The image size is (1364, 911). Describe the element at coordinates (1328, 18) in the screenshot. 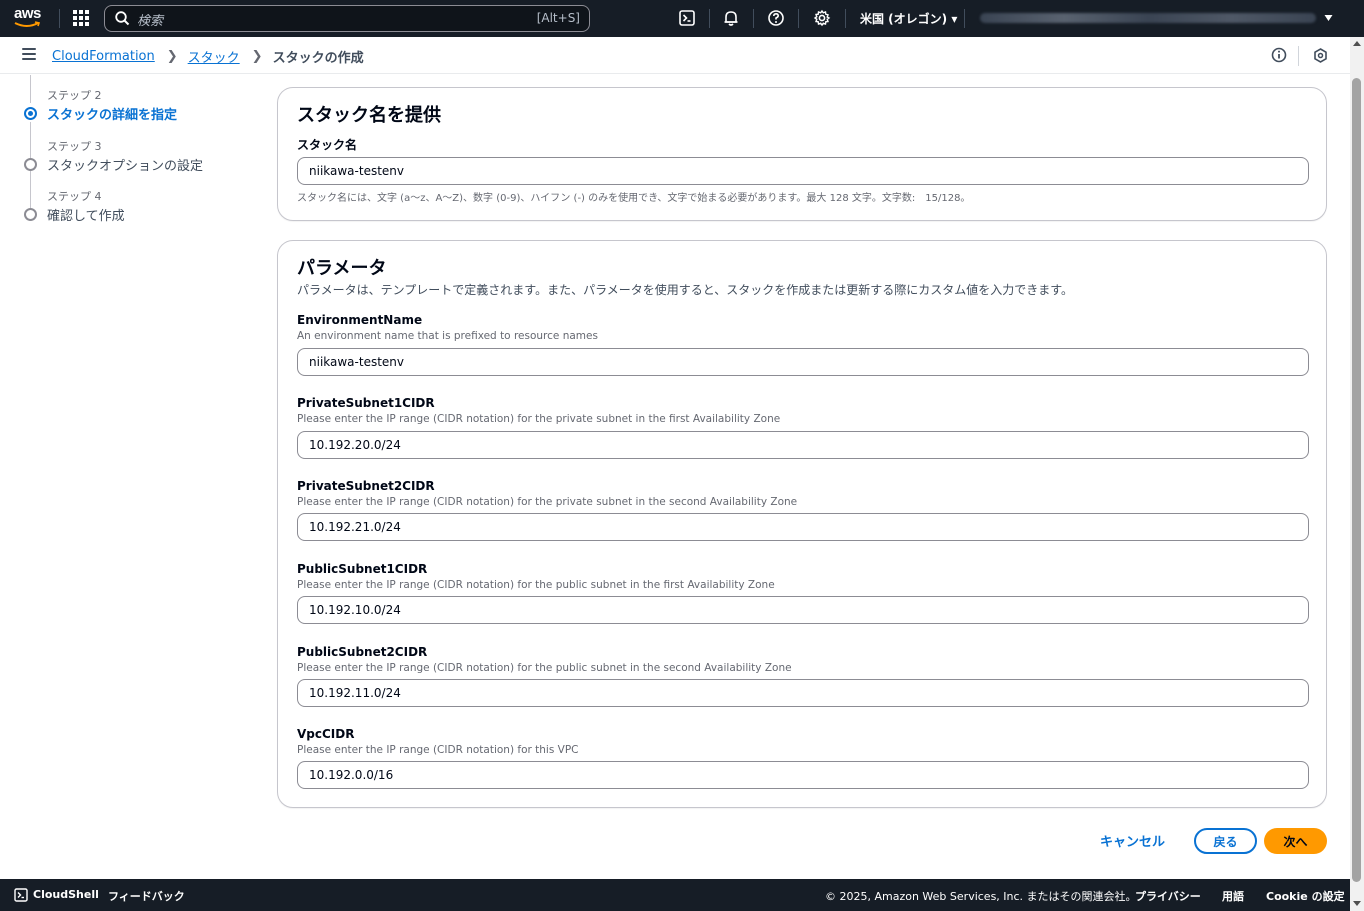

I see `caret-down-icon` at that location.